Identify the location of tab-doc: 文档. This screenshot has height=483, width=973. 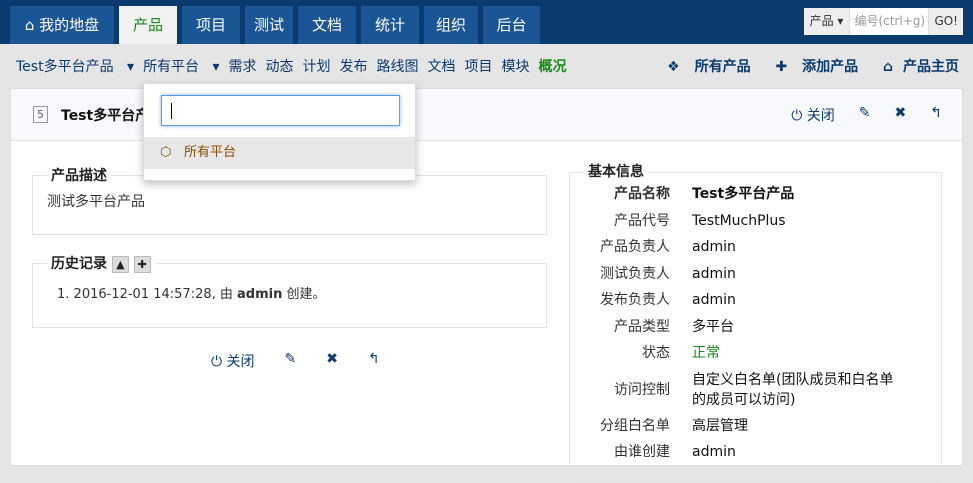
(327, 25).